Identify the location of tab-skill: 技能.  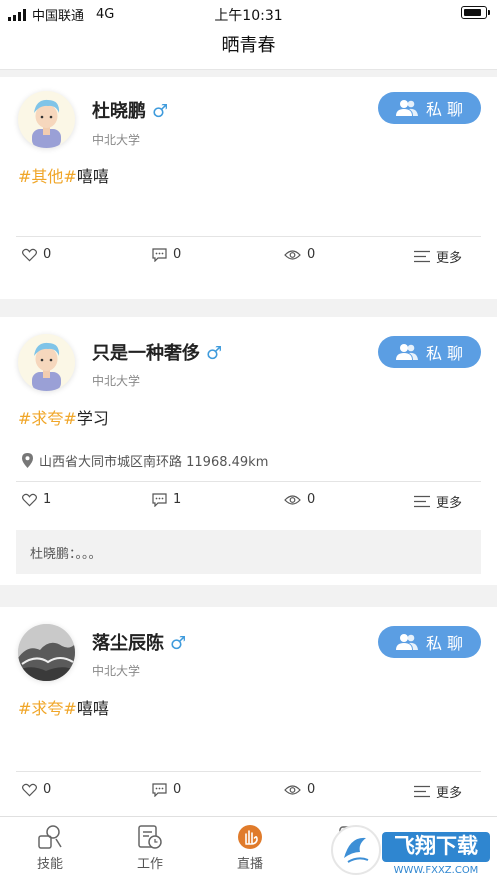
(50, 847).